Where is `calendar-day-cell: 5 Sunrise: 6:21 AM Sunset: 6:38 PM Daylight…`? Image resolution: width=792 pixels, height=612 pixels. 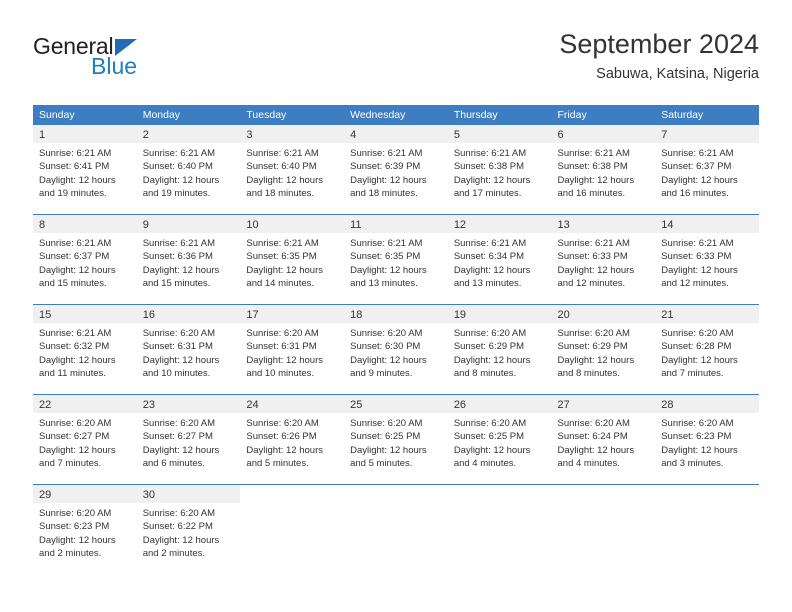 calendar-day-cell: 5 Sunrise: 6:21 AM Sunset: 6:38 PM Daylight… is located at coordinates (499, 169).